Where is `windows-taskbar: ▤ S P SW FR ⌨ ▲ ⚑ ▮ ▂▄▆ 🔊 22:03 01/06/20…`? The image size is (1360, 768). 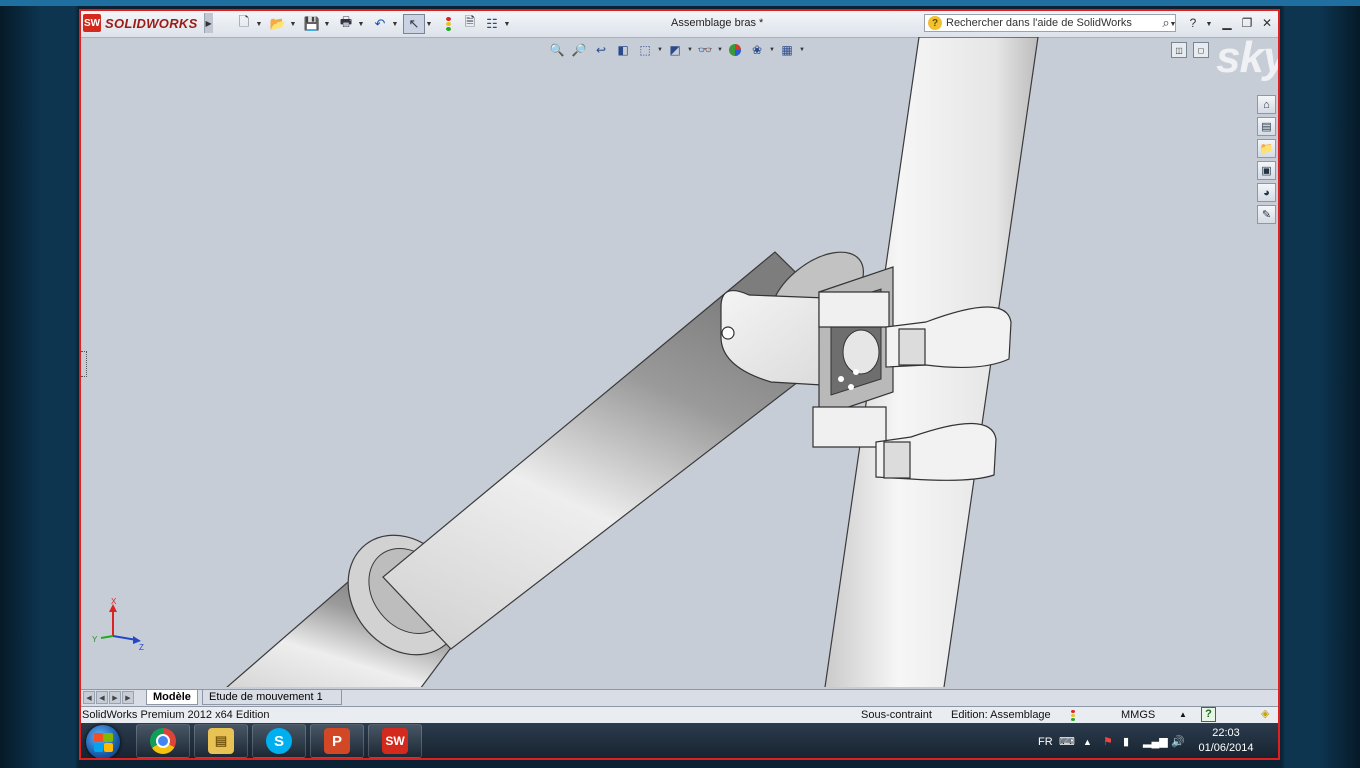
windows-taskbar: ▤ S P SW FR ⌨ ▲ ⚑ ▮ ▂▄▆ 🔊 22:03 01/06/20… is located at coordinates (679, 740).